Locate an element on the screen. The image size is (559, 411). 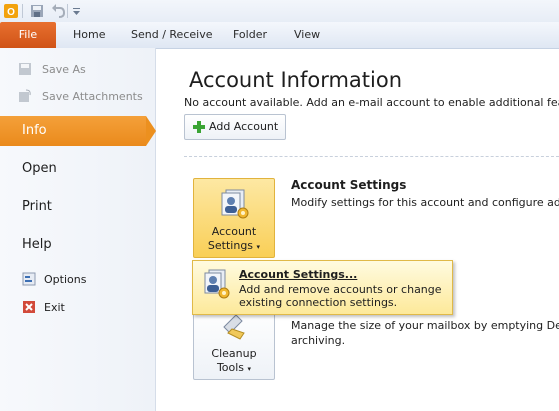
save-icon is located at coordinates (37, 11).